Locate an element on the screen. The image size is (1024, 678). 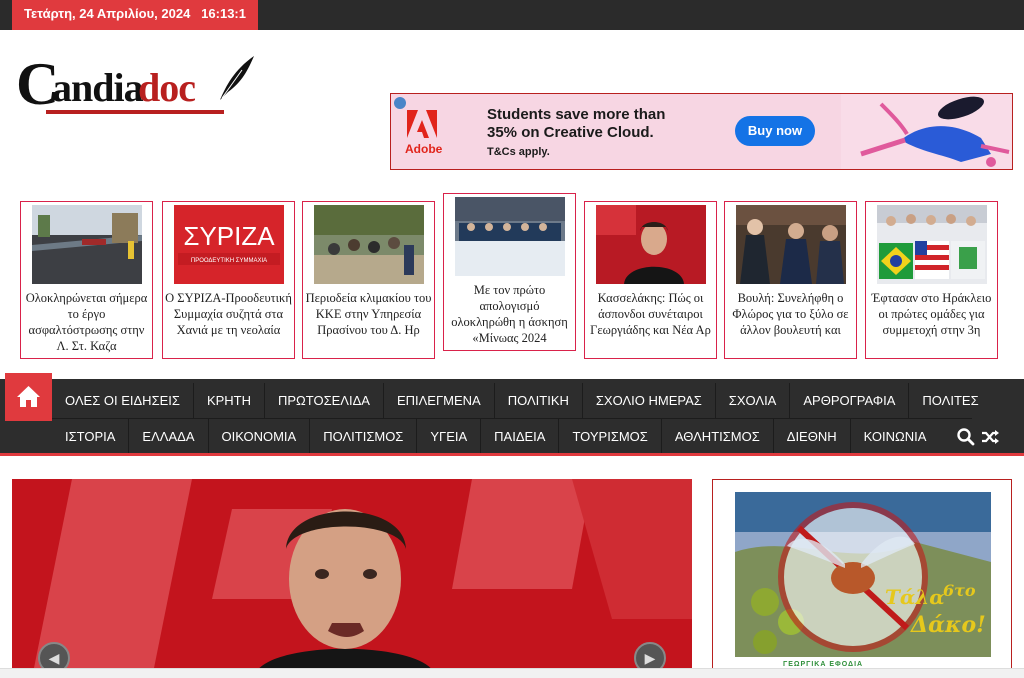
sidebar-ad-image: Τάλα 6το Δάκο! is located at coordinates (863, 574).